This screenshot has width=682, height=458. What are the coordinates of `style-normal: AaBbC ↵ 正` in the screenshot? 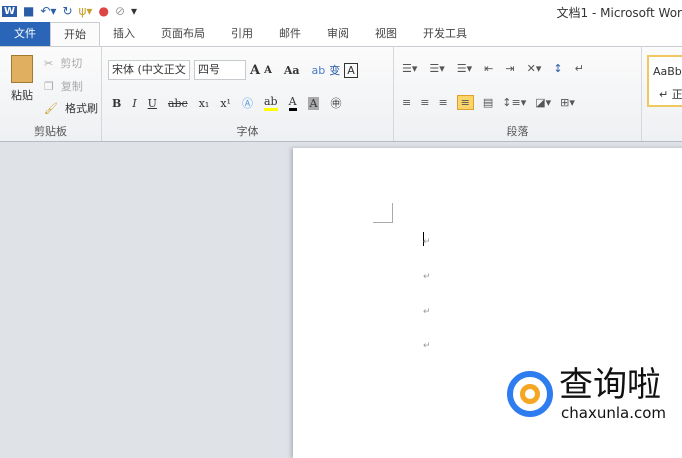 It's located at (664, 81).